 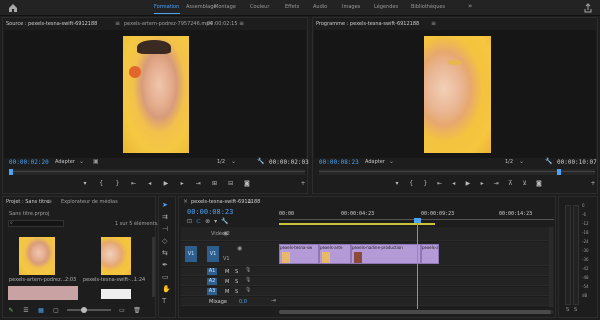 I want to click on icon-view-icon: ▦, so click(x=41, y=310).